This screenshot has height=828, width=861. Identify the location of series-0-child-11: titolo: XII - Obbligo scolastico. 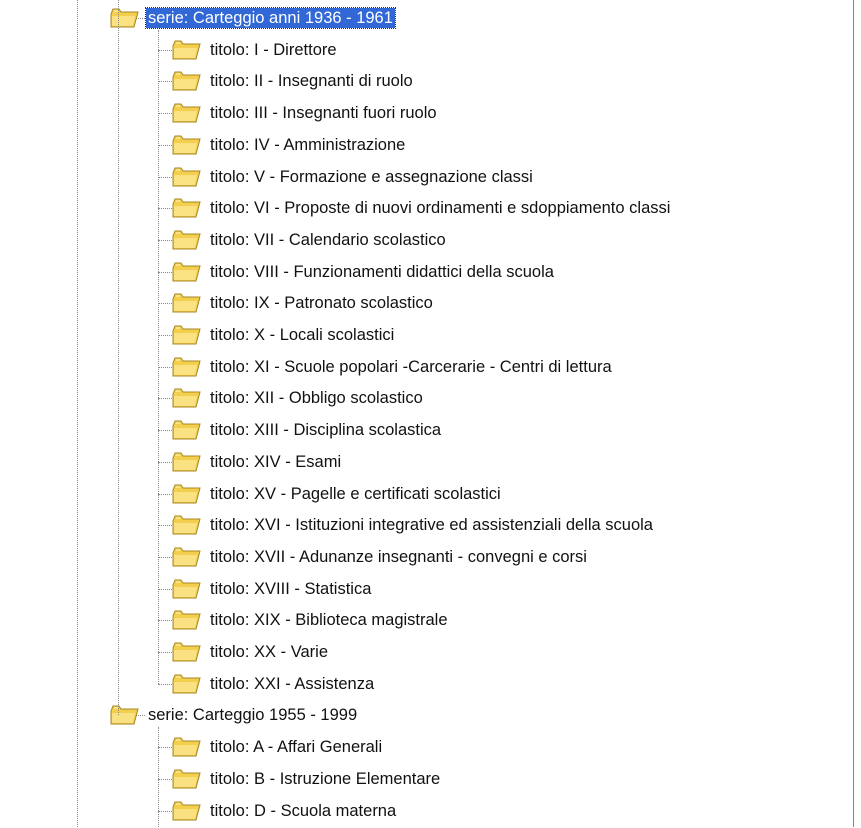
(297, 398).